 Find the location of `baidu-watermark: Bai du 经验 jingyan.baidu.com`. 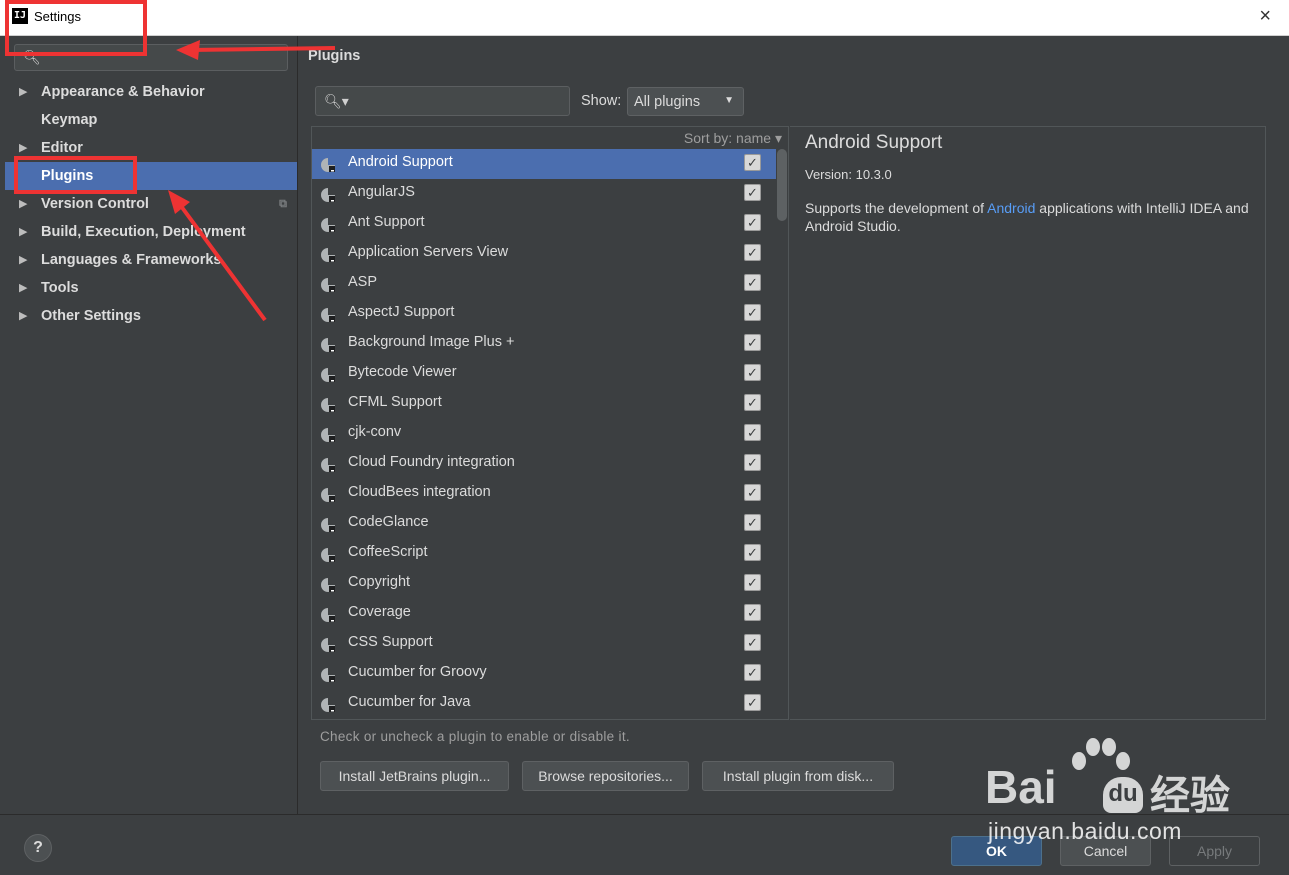

baidu-watermark: Bai du 经验 jingyan.baidu.com is located at coordinates (1130, 790).